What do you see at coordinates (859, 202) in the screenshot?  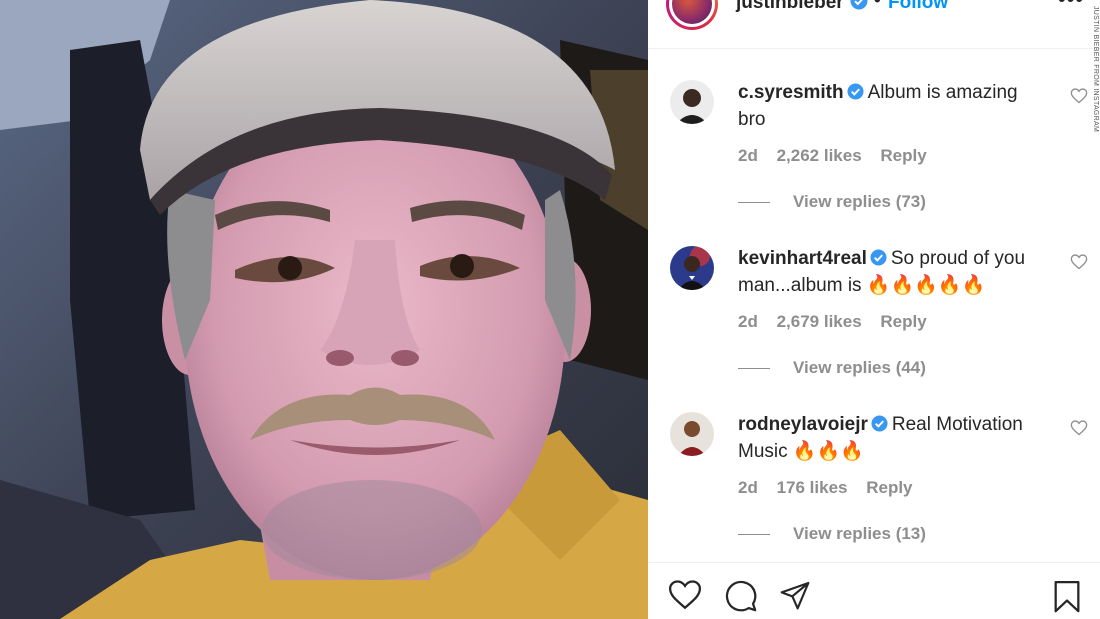 I see `view-replies-link: View replies (73)` at bounding box center [859, 202].